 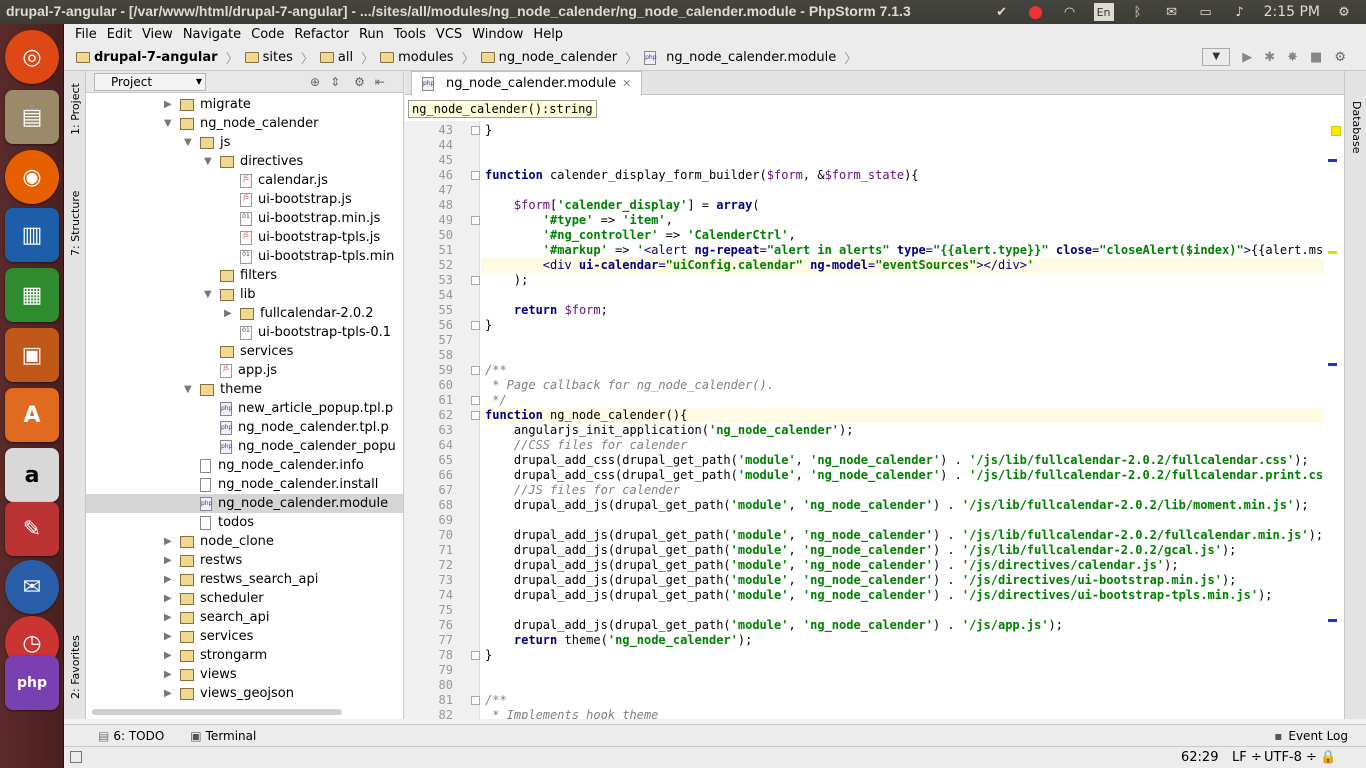 What do you see at coordinates (32, 355) in the screenshot?
I see `impress-icon: ▣` at bounding box center [32, 355].